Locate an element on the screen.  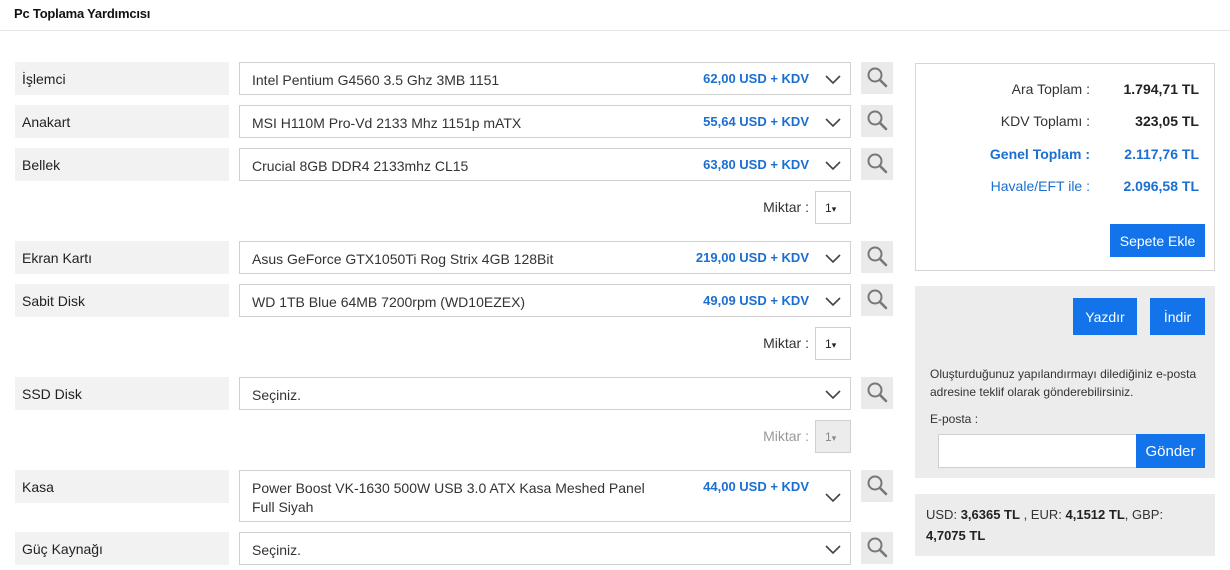
subtotal-label: Ara Toplam : is located at coordinates (1050, 89).